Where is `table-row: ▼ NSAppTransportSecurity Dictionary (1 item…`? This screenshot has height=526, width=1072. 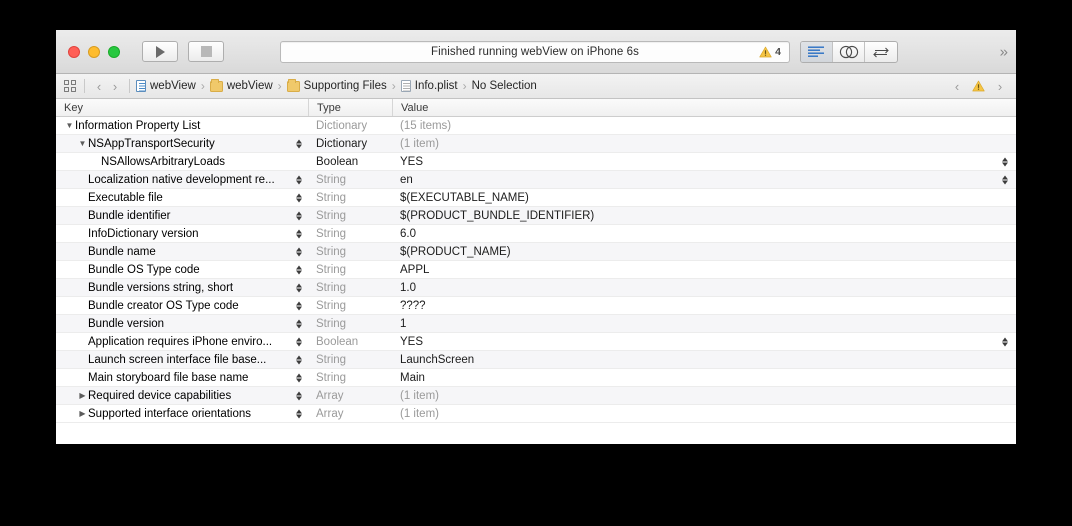 table-row: ▼ NSAppTransportSecurity Dictionary (1 item… is located at coordinates (536, 144).